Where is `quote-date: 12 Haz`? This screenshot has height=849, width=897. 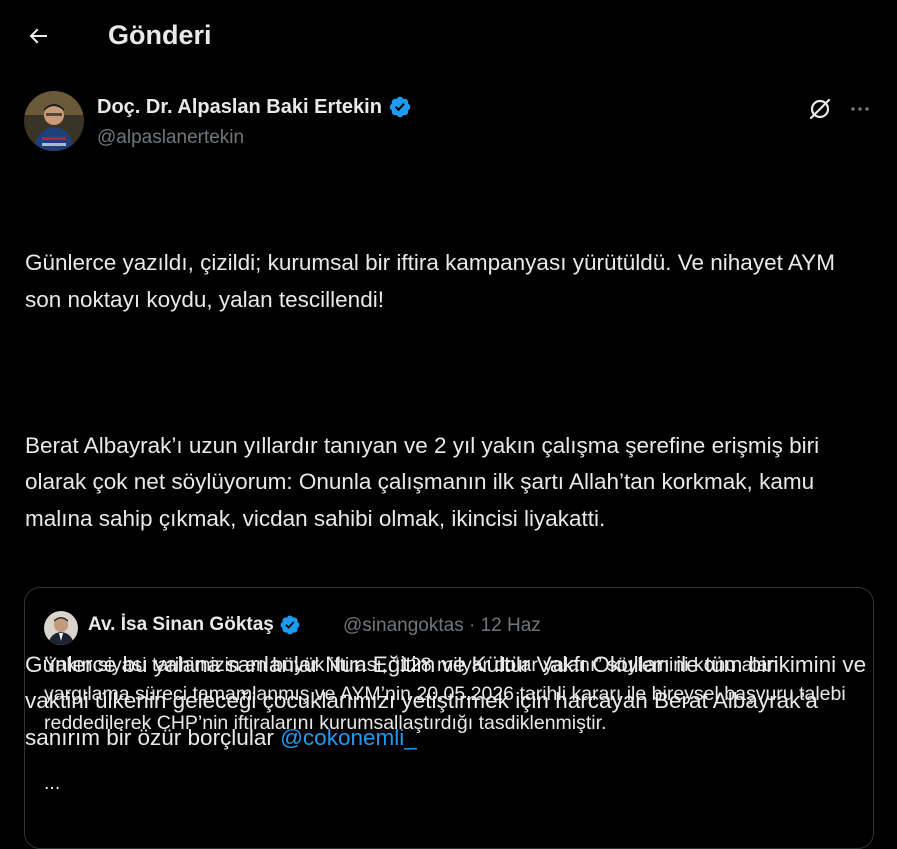 quote-date: 12 Haz is located at coordinates (510, 625).